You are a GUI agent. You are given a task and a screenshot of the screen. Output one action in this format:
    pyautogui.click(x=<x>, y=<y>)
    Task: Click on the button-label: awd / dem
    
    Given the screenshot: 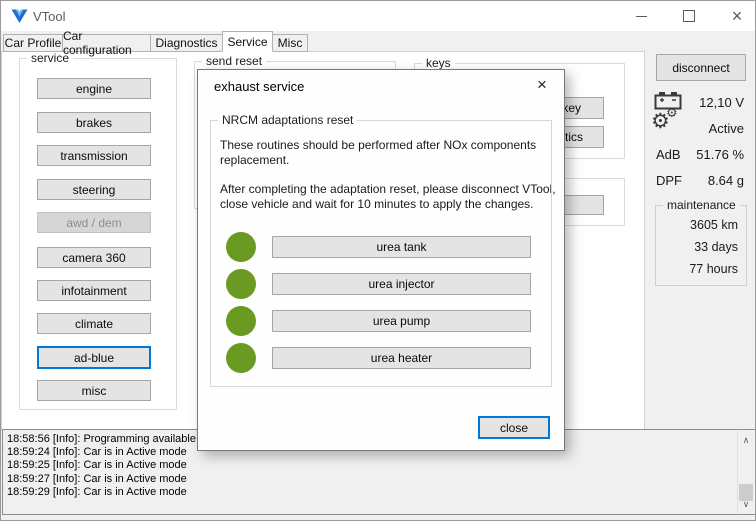 What is the action you would take?
    pyautogui.click(x=94, y=222)
    